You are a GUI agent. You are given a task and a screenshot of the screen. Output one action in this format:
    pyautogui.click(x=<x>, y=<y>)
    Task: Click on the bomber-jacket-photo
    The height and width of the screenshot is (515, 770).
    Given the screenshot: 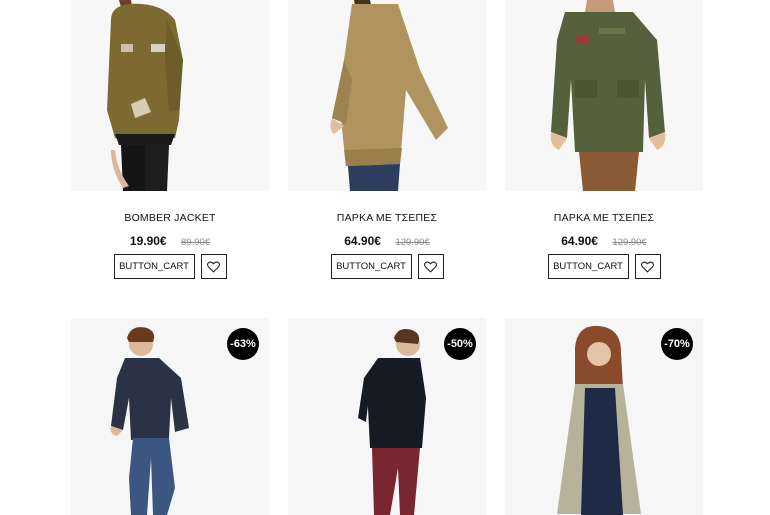 What is the action you would take?
    pyautogui.click(x=170, y=95)
    